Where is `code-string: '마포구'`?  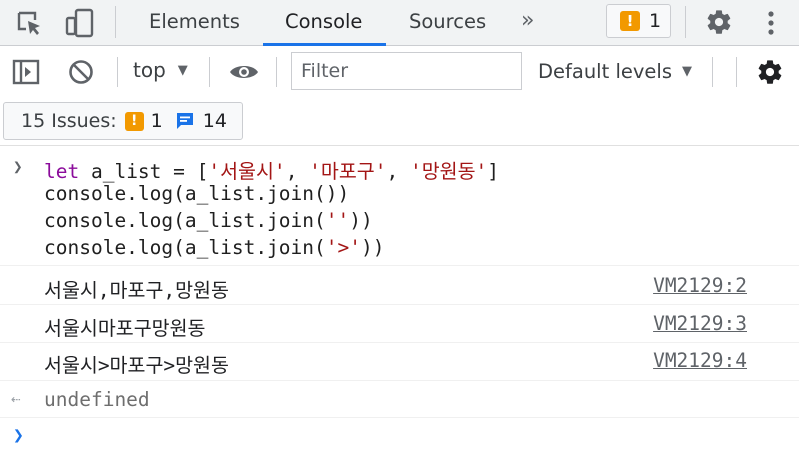
code-string: '마포구' is located at coordinates (348, 171).